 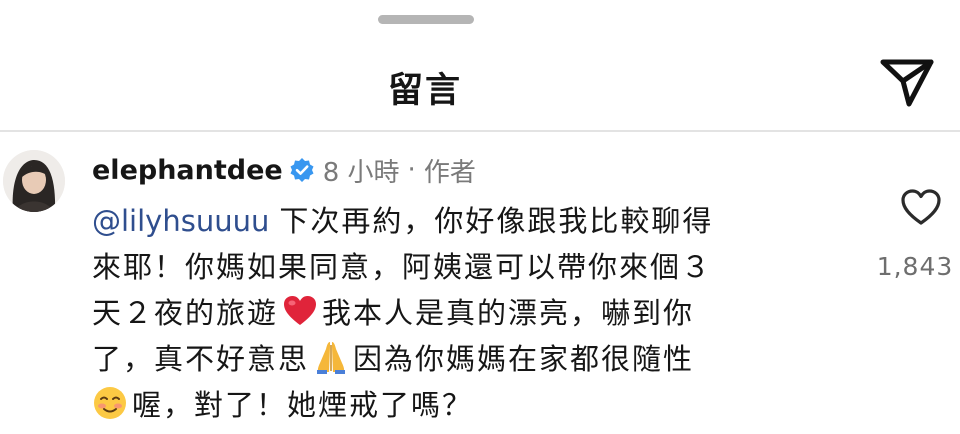 I want to click on heart-emoji, so click(x=300, y=311).